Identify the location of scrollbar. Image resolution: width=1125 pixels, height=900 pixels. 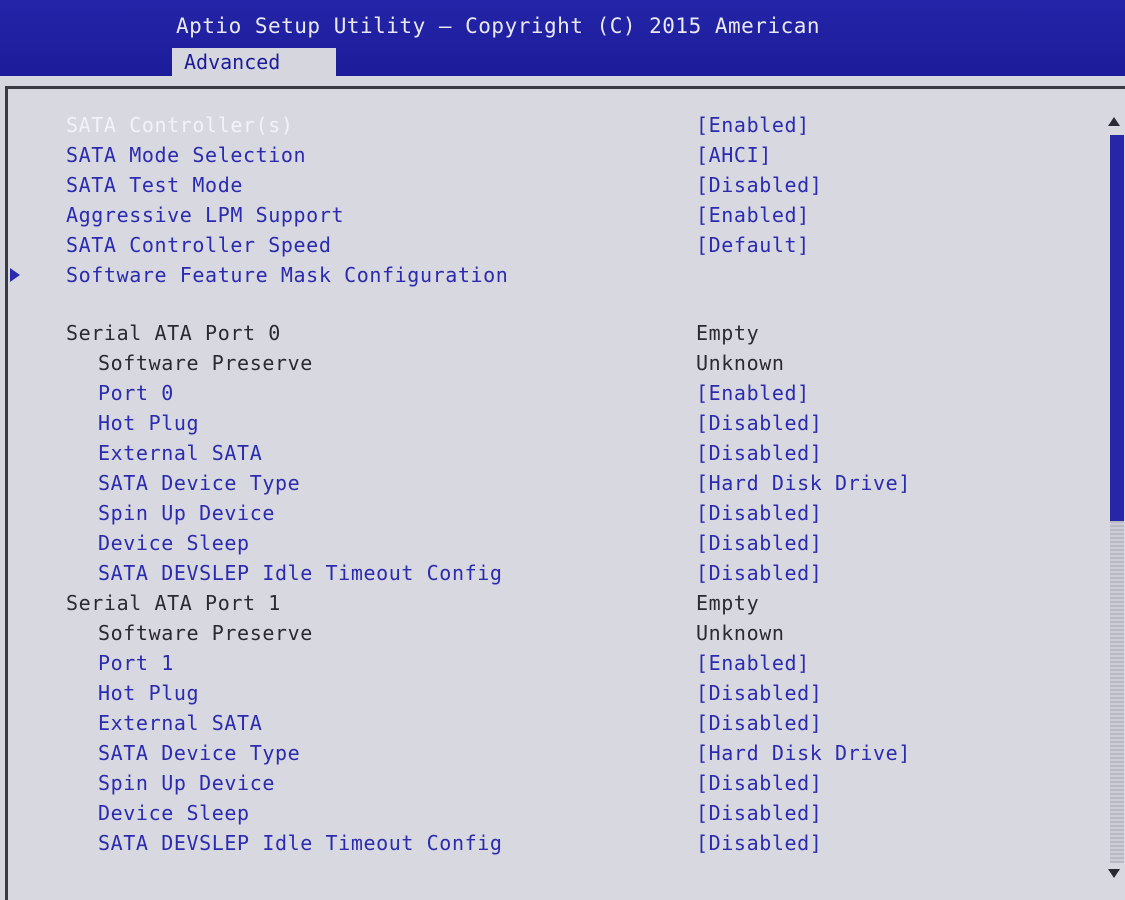
(1115, 497).